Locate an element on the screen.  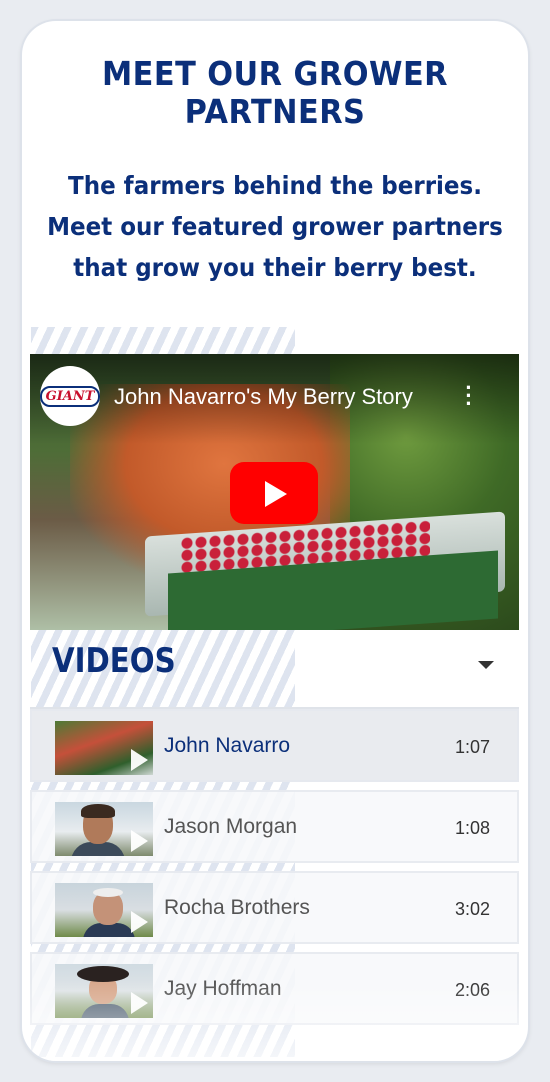
video-list-item-label: Jason Morgan is located at coordinates (231, 826).